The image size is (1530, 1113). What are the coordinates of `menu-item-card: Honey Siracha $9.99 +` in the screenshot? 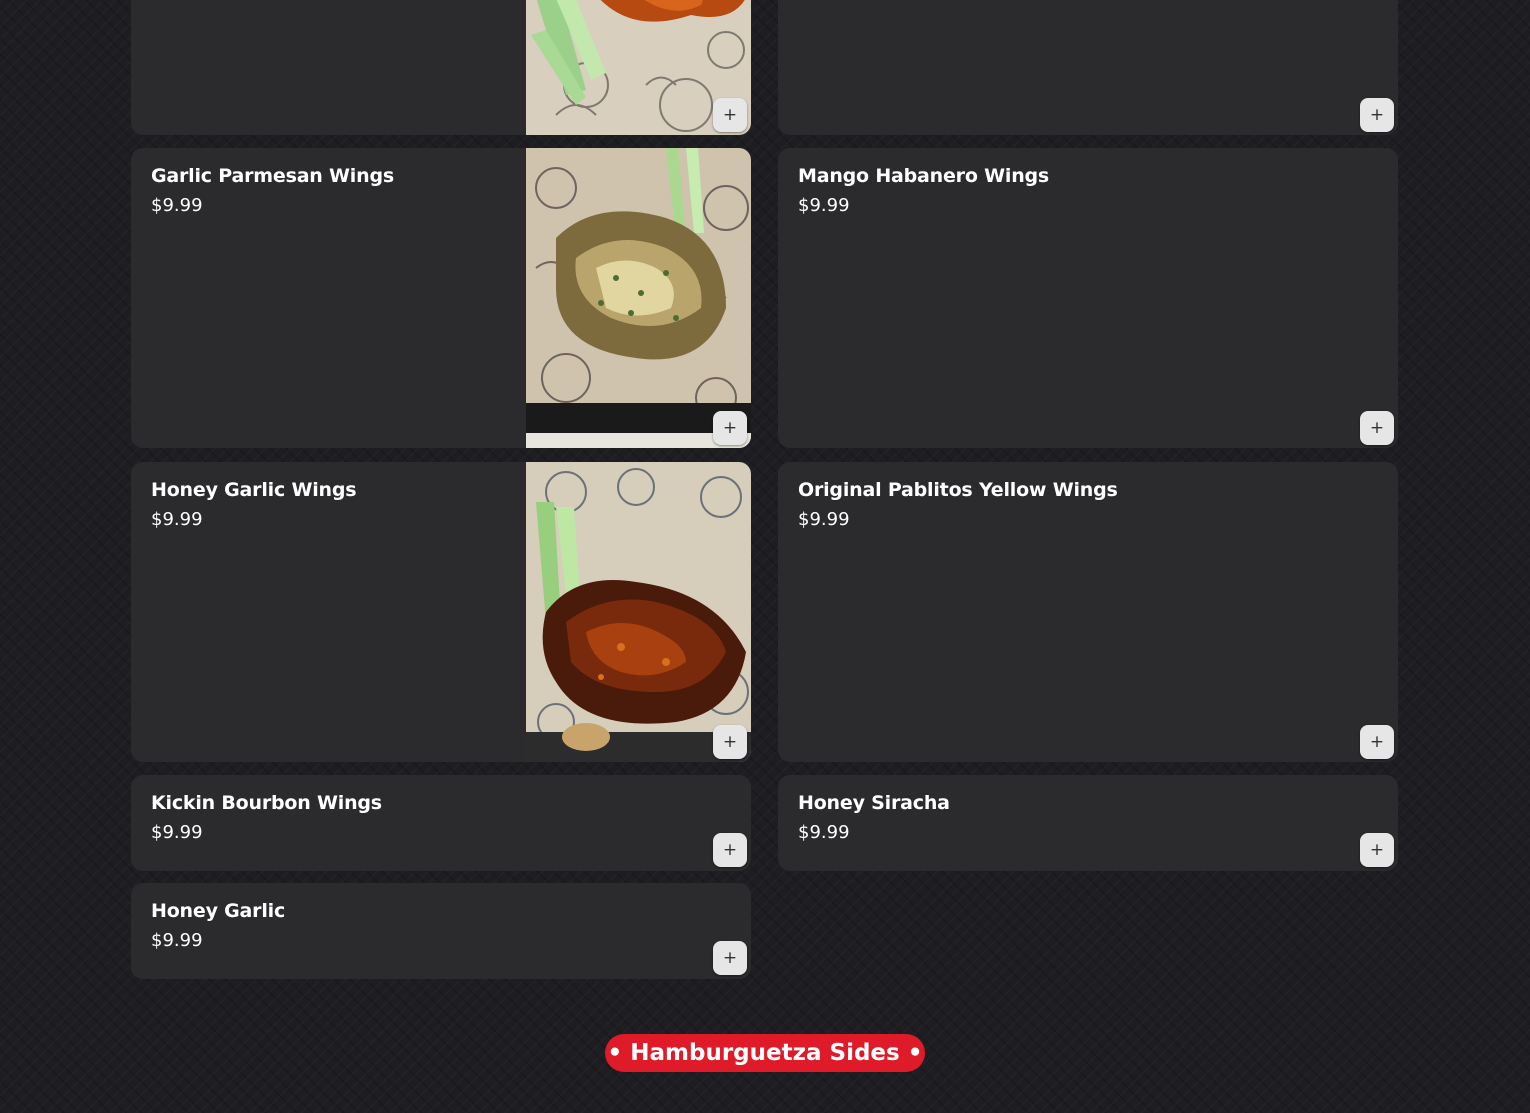 It's located at (1088, 823).